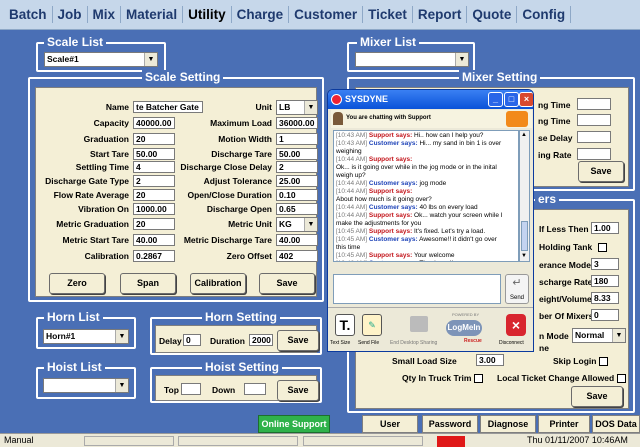 Image resolution: width=640 pixels, height=447 pixels. Describe the element at coordinates (298, 340) in the screenshot. I see `horn-save-button: Save` at that location.